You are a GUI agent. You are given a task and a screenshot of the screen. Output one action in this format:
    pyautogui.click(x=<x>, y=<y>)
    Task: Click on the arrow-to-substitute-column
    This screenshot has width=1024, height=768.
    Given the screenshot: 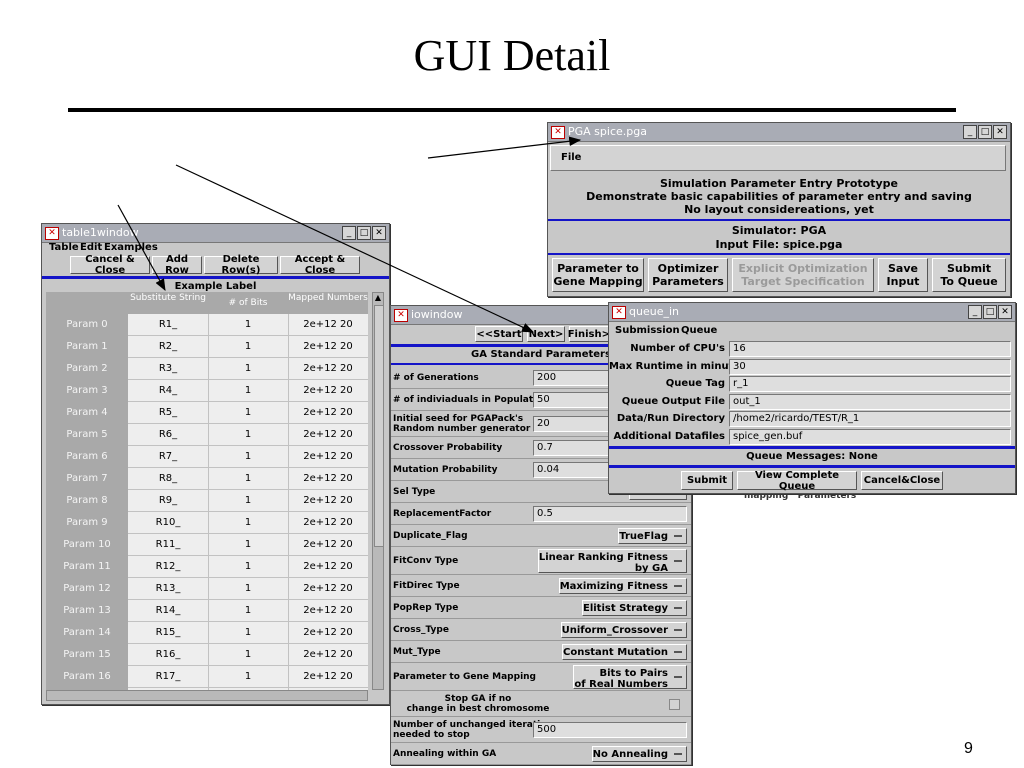 What is the action you would take?
    pyautogui.click(x=141, y=248)
    